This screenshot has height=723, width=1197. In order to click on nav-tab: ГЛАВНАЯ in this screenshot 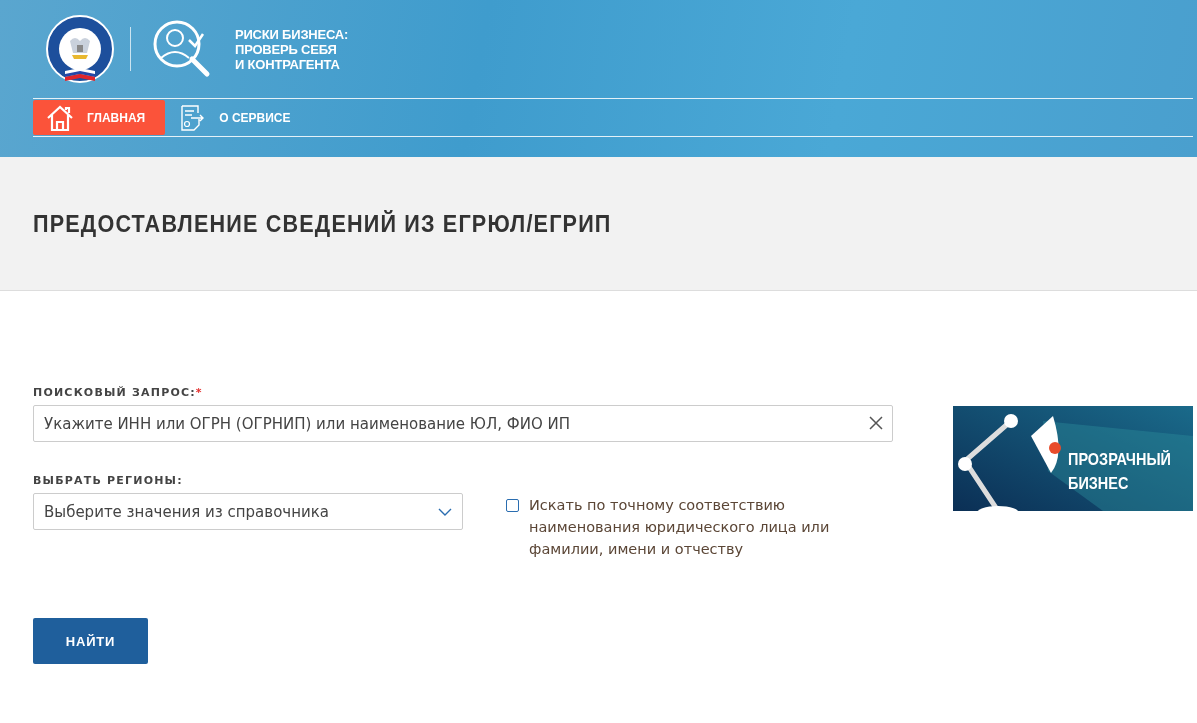, I will do `click(99, 117)`.